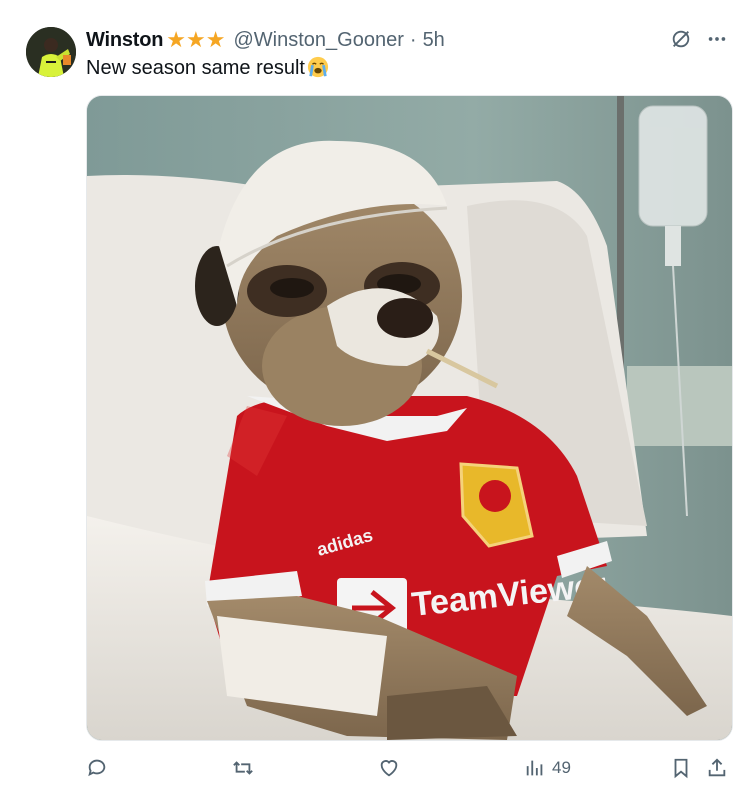  Describe the element at coordinates (319, 40) in the screenshot. I see `author-handle: @Winston_Gooner` at that location.